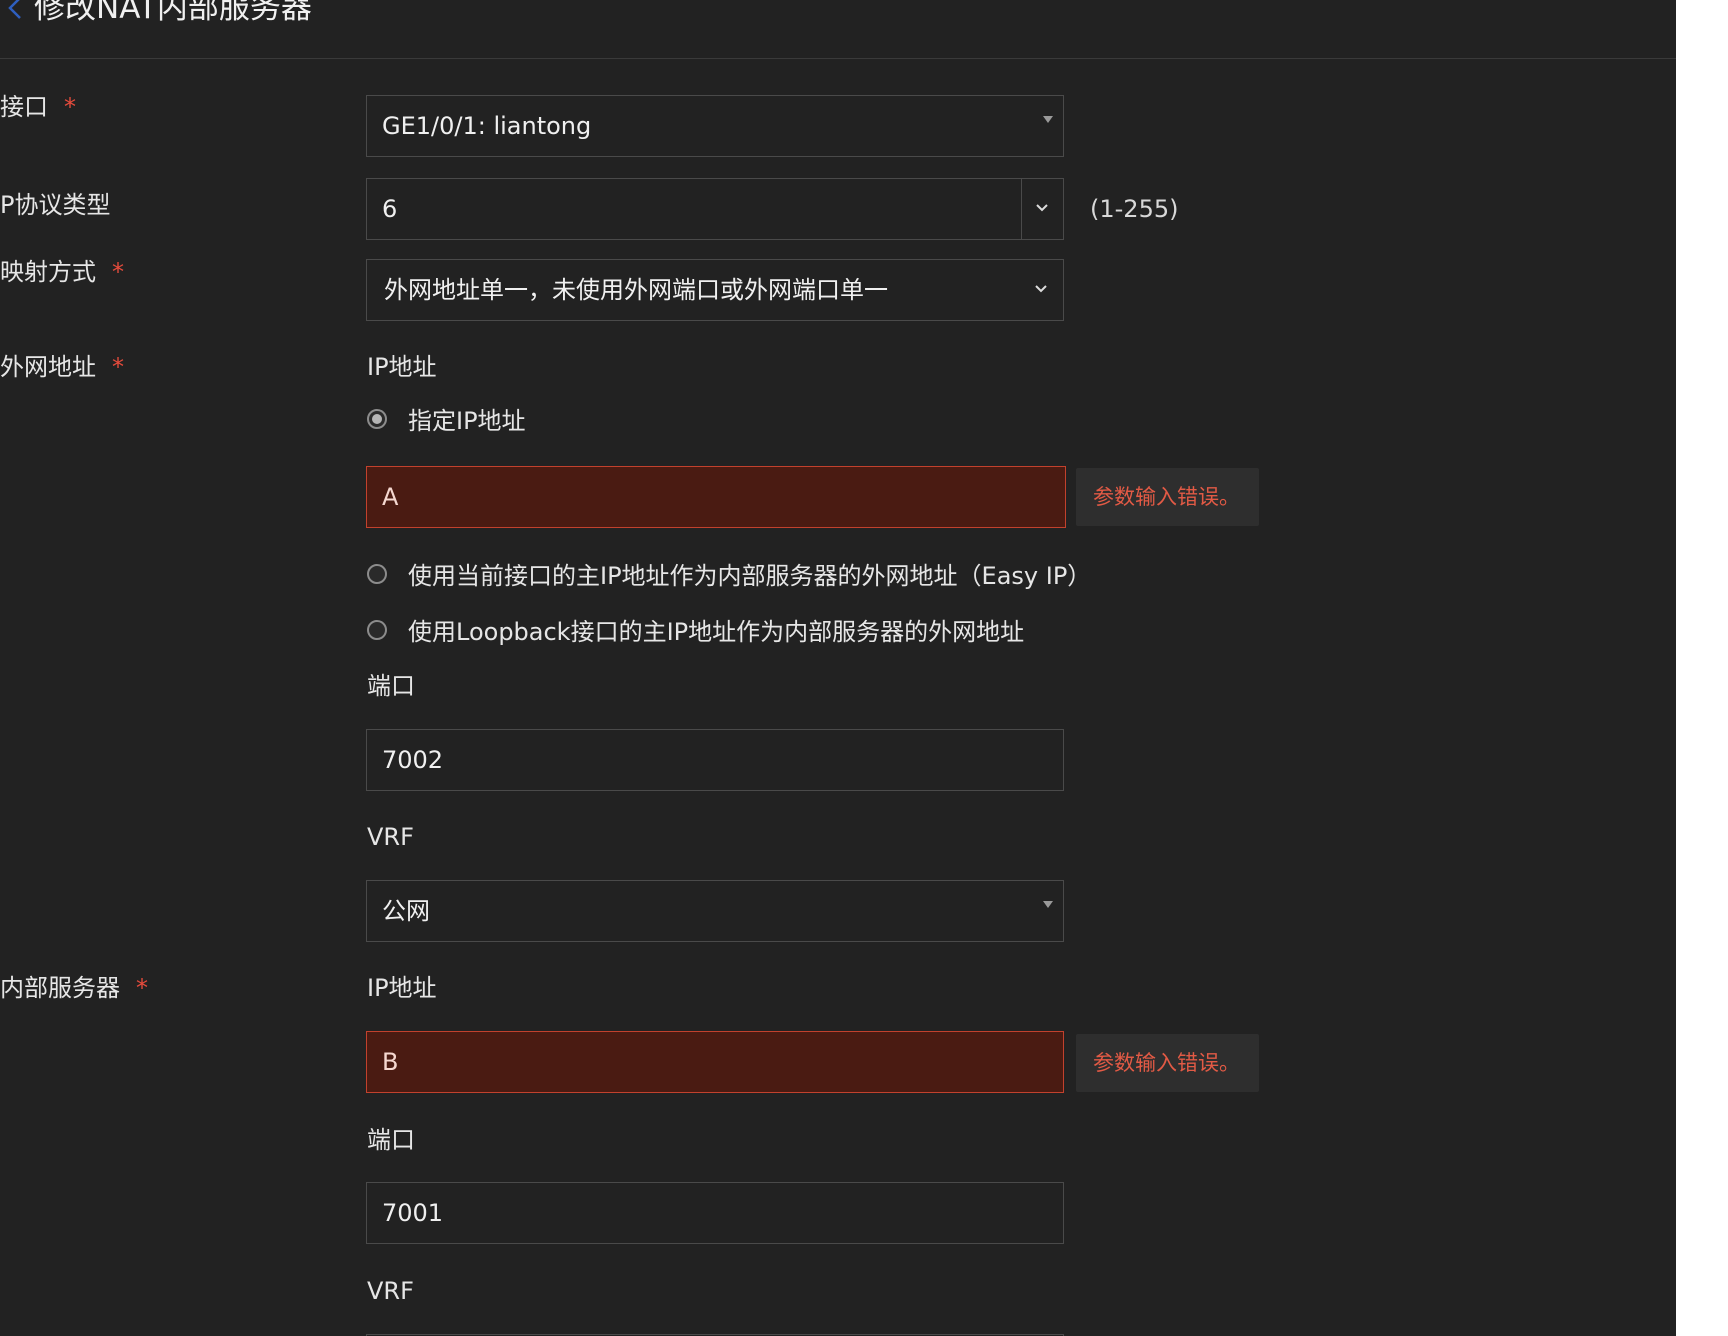  Describe the element at coordinates (487, 126) in the screenshot. I see `interface-select-value: GE1/0/1: liantong` at that location.